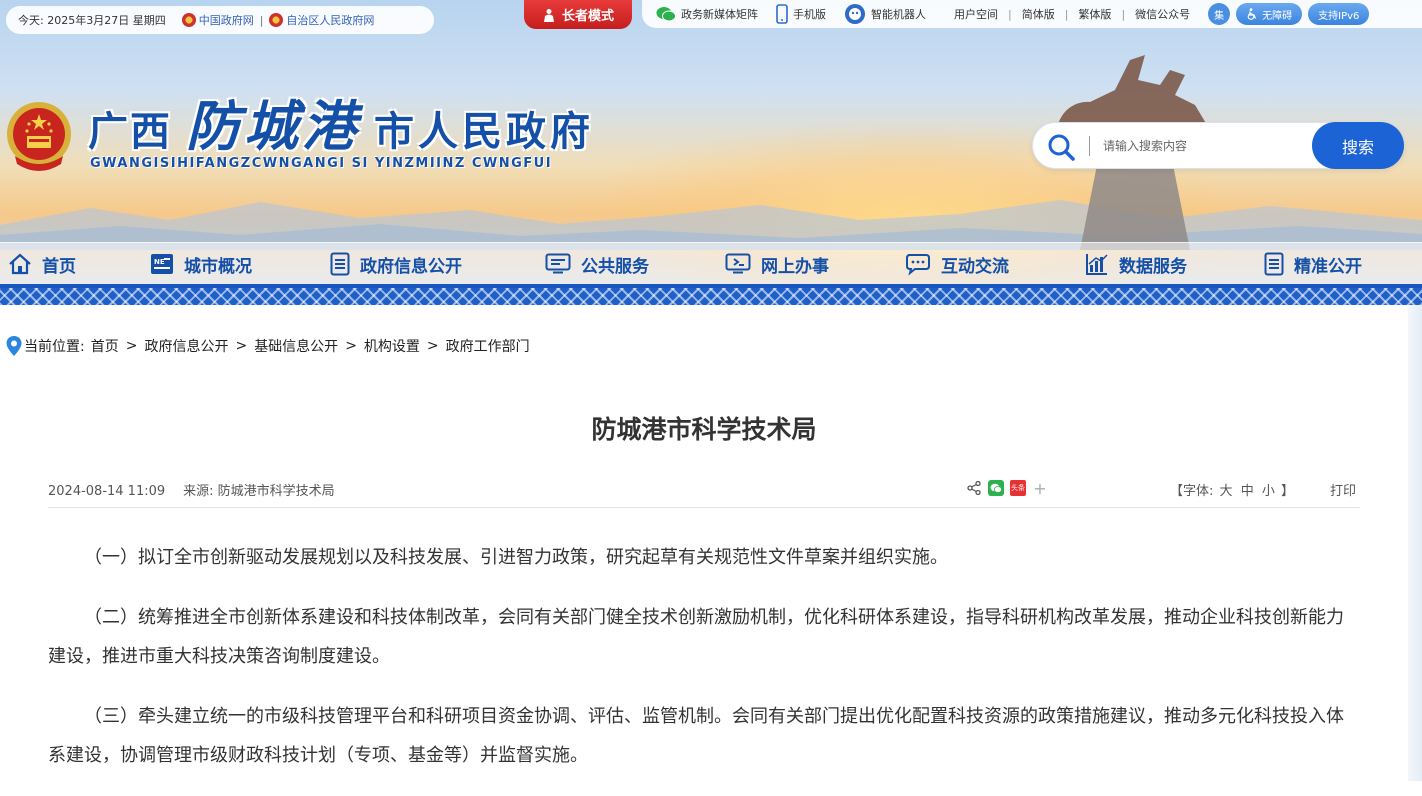  Describe the element at coordinates (1219, 14) in the screenshot. I see `collect-icon: 集` at that location.